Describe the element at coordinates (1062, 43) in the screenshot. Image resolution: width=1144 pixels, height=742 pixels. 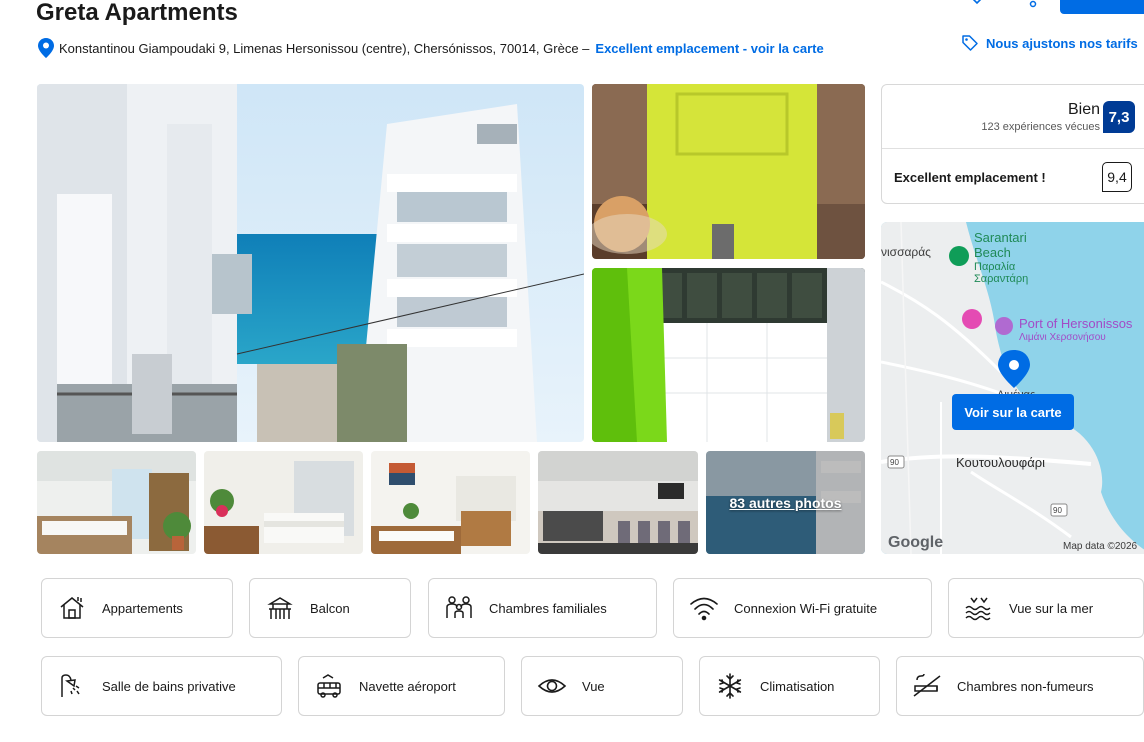
I see `price-match-label: Nous ajustons nos tarifs` at that location.